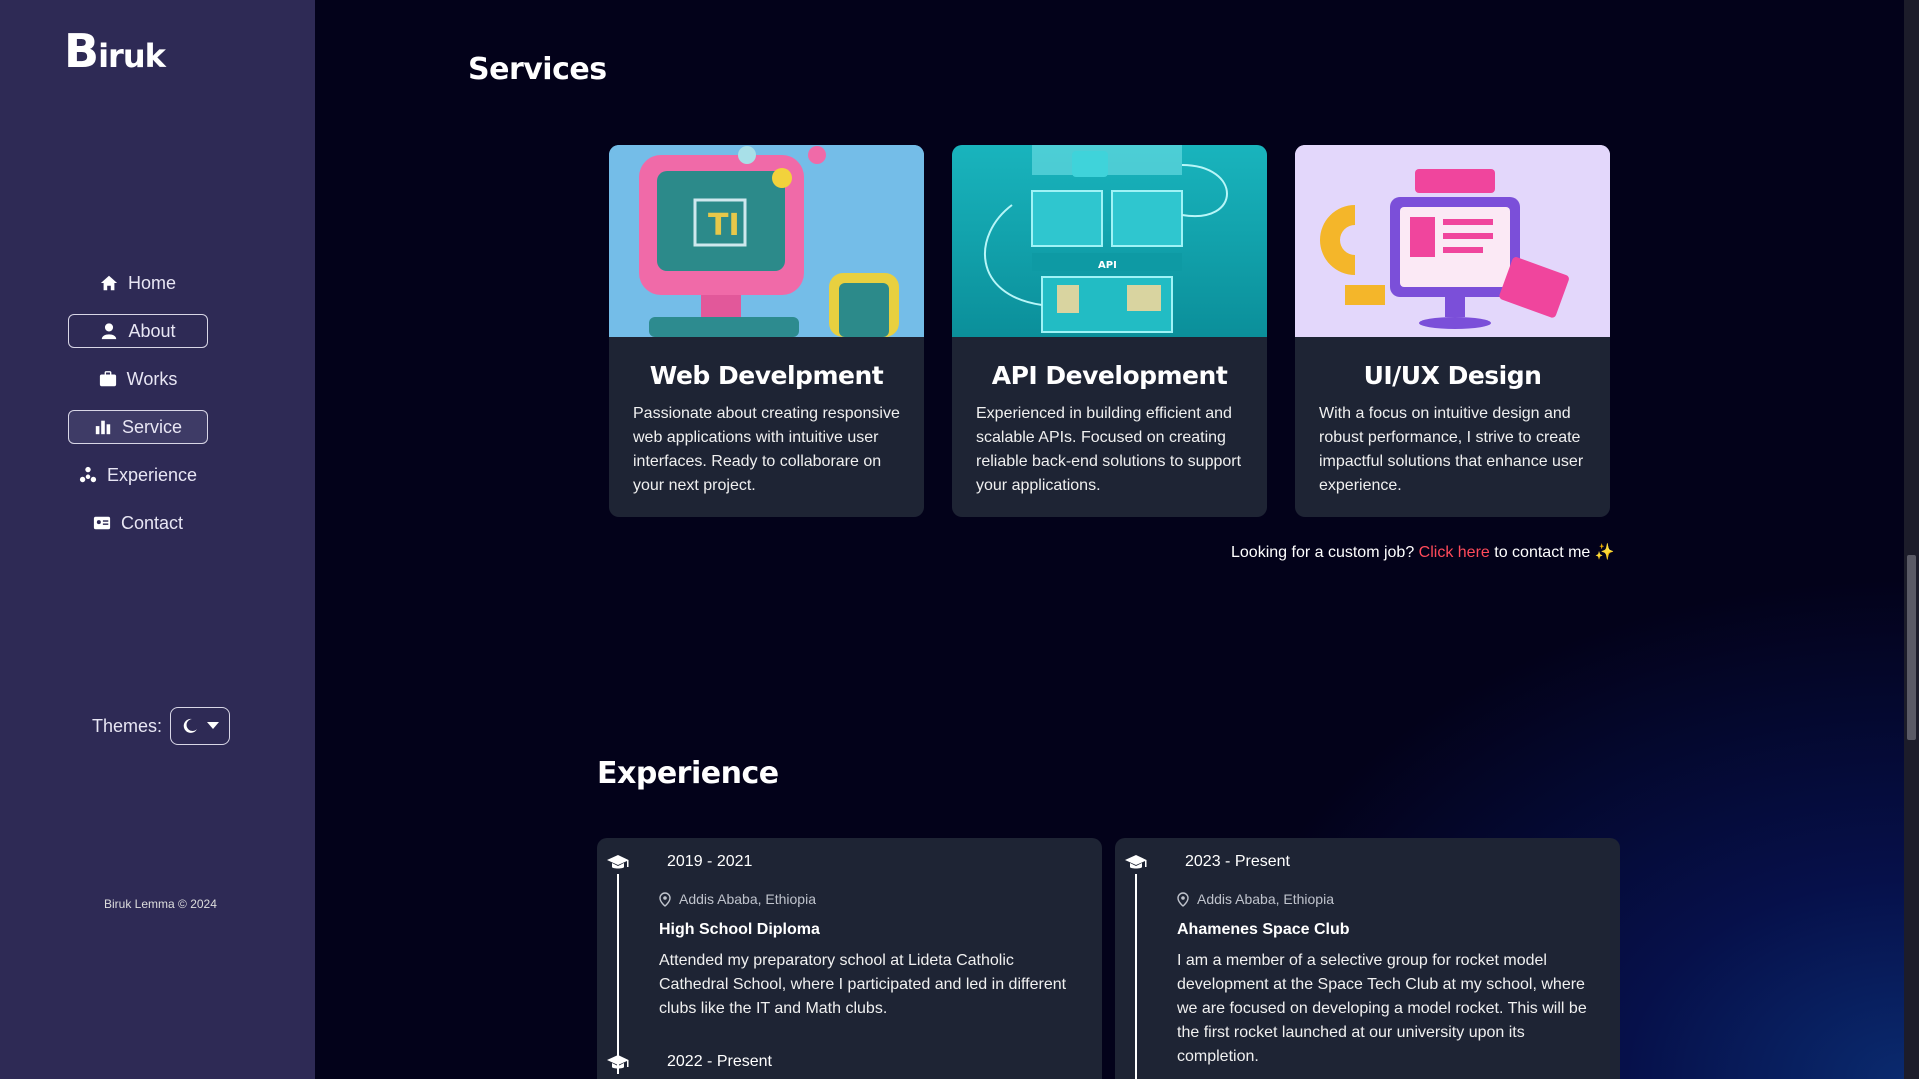  I want to click on home-icon, so click(109, 283).